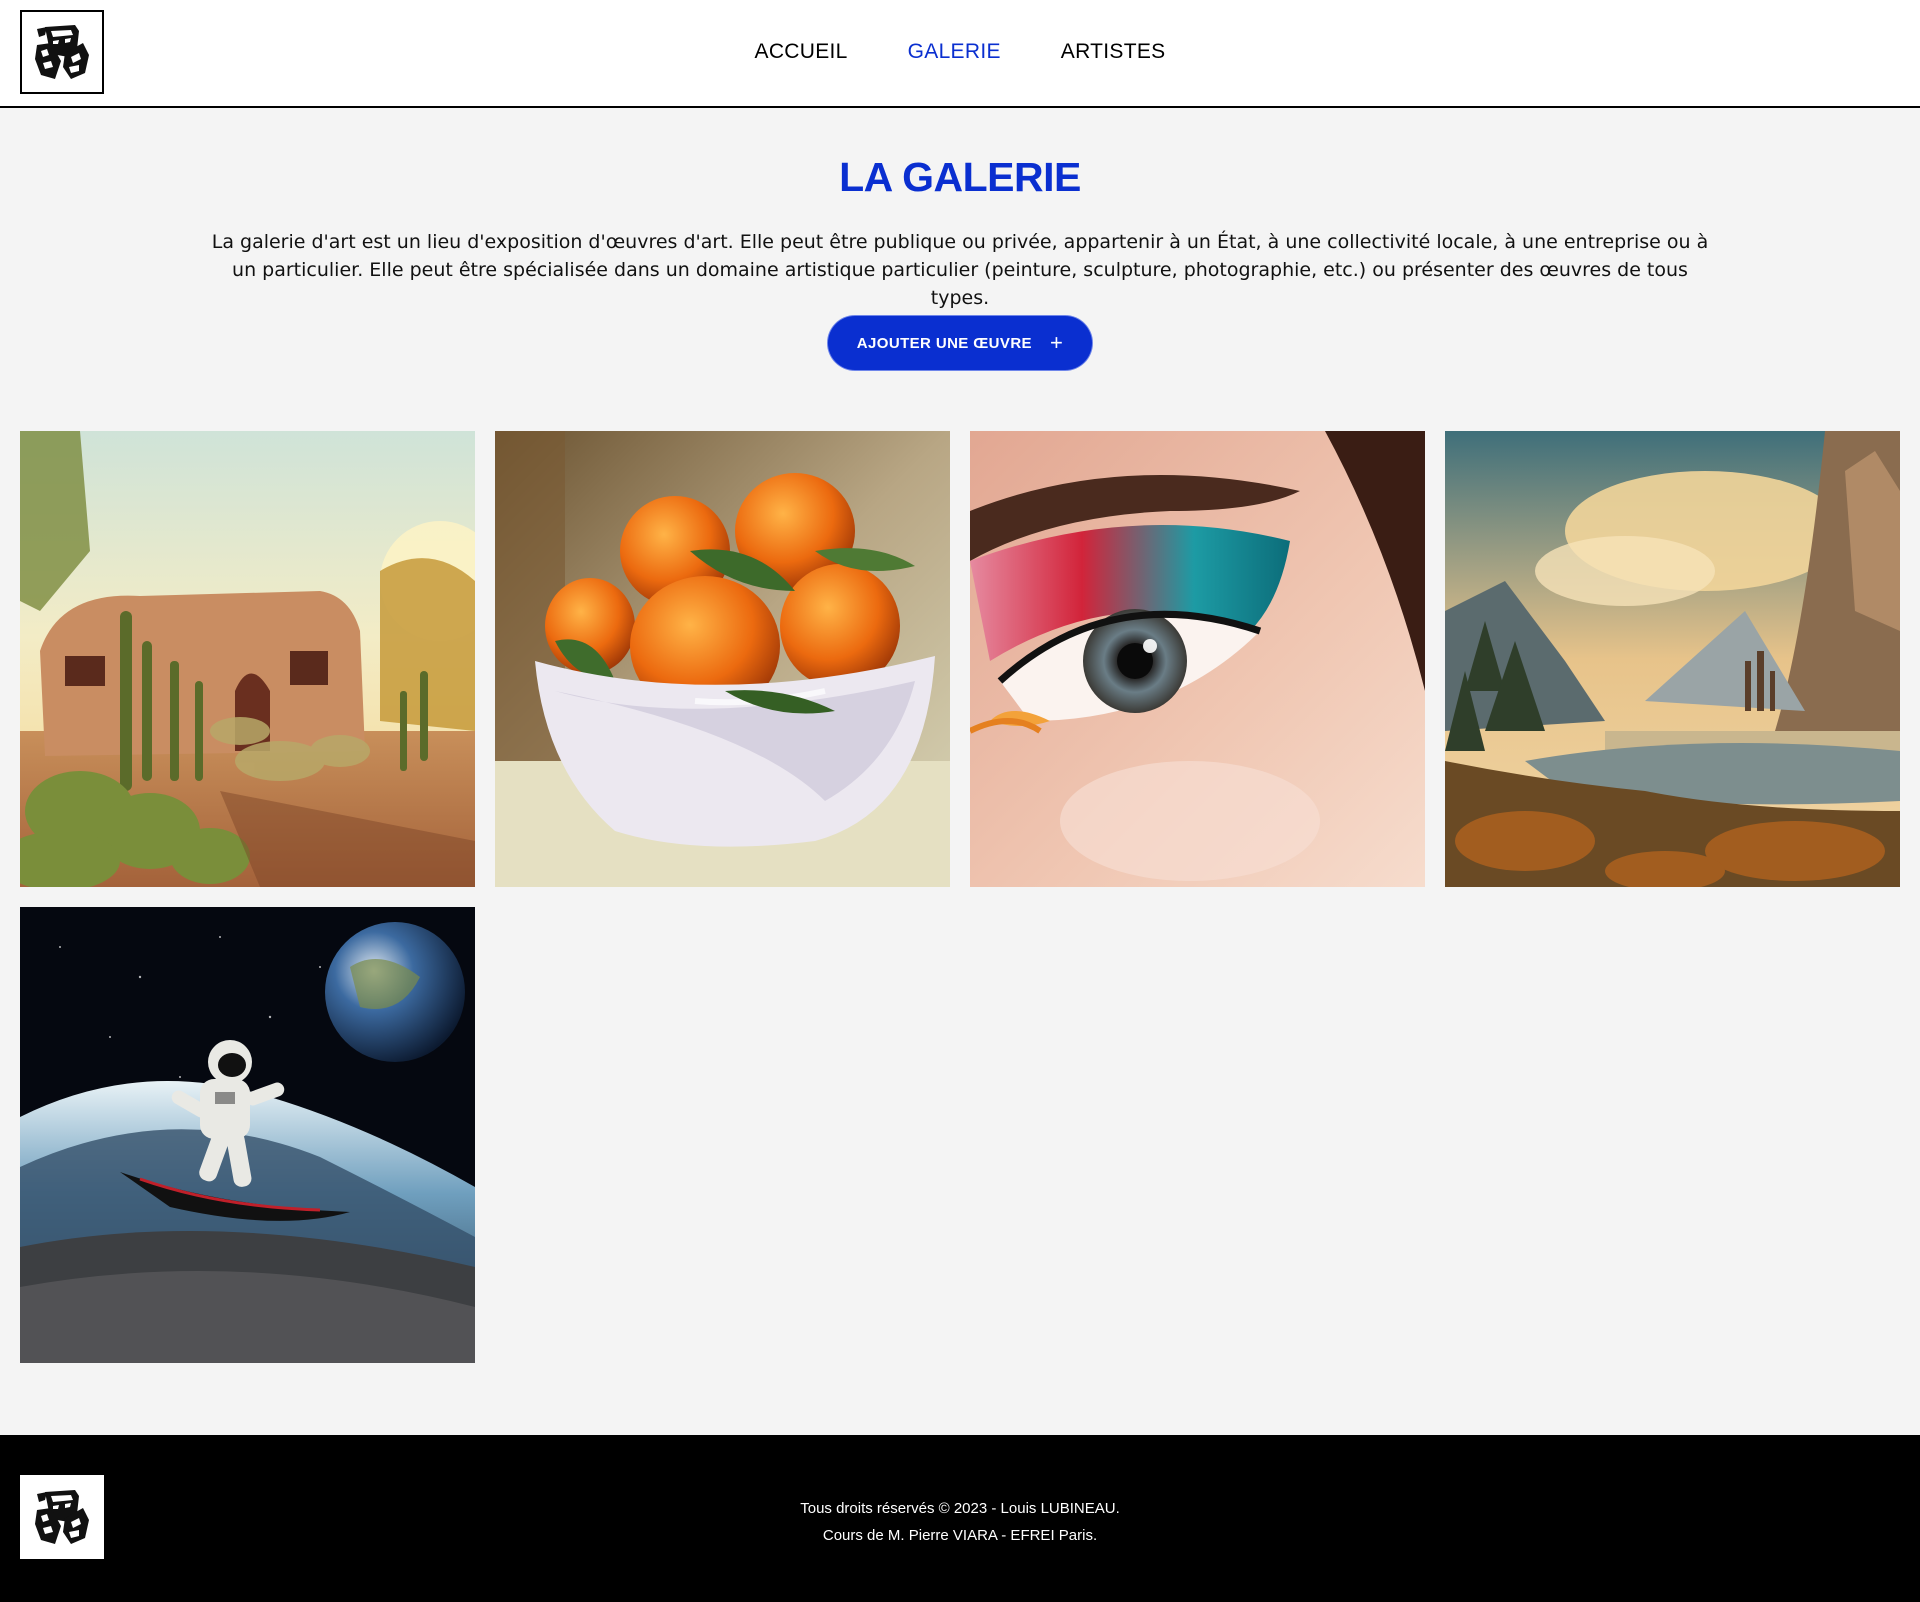 Image resolution: width=1920 pixels, height=1602 pixels. I want to click on add-artwork-button: AJOUTER UNE ŒUVRE +, so click(960, 343).